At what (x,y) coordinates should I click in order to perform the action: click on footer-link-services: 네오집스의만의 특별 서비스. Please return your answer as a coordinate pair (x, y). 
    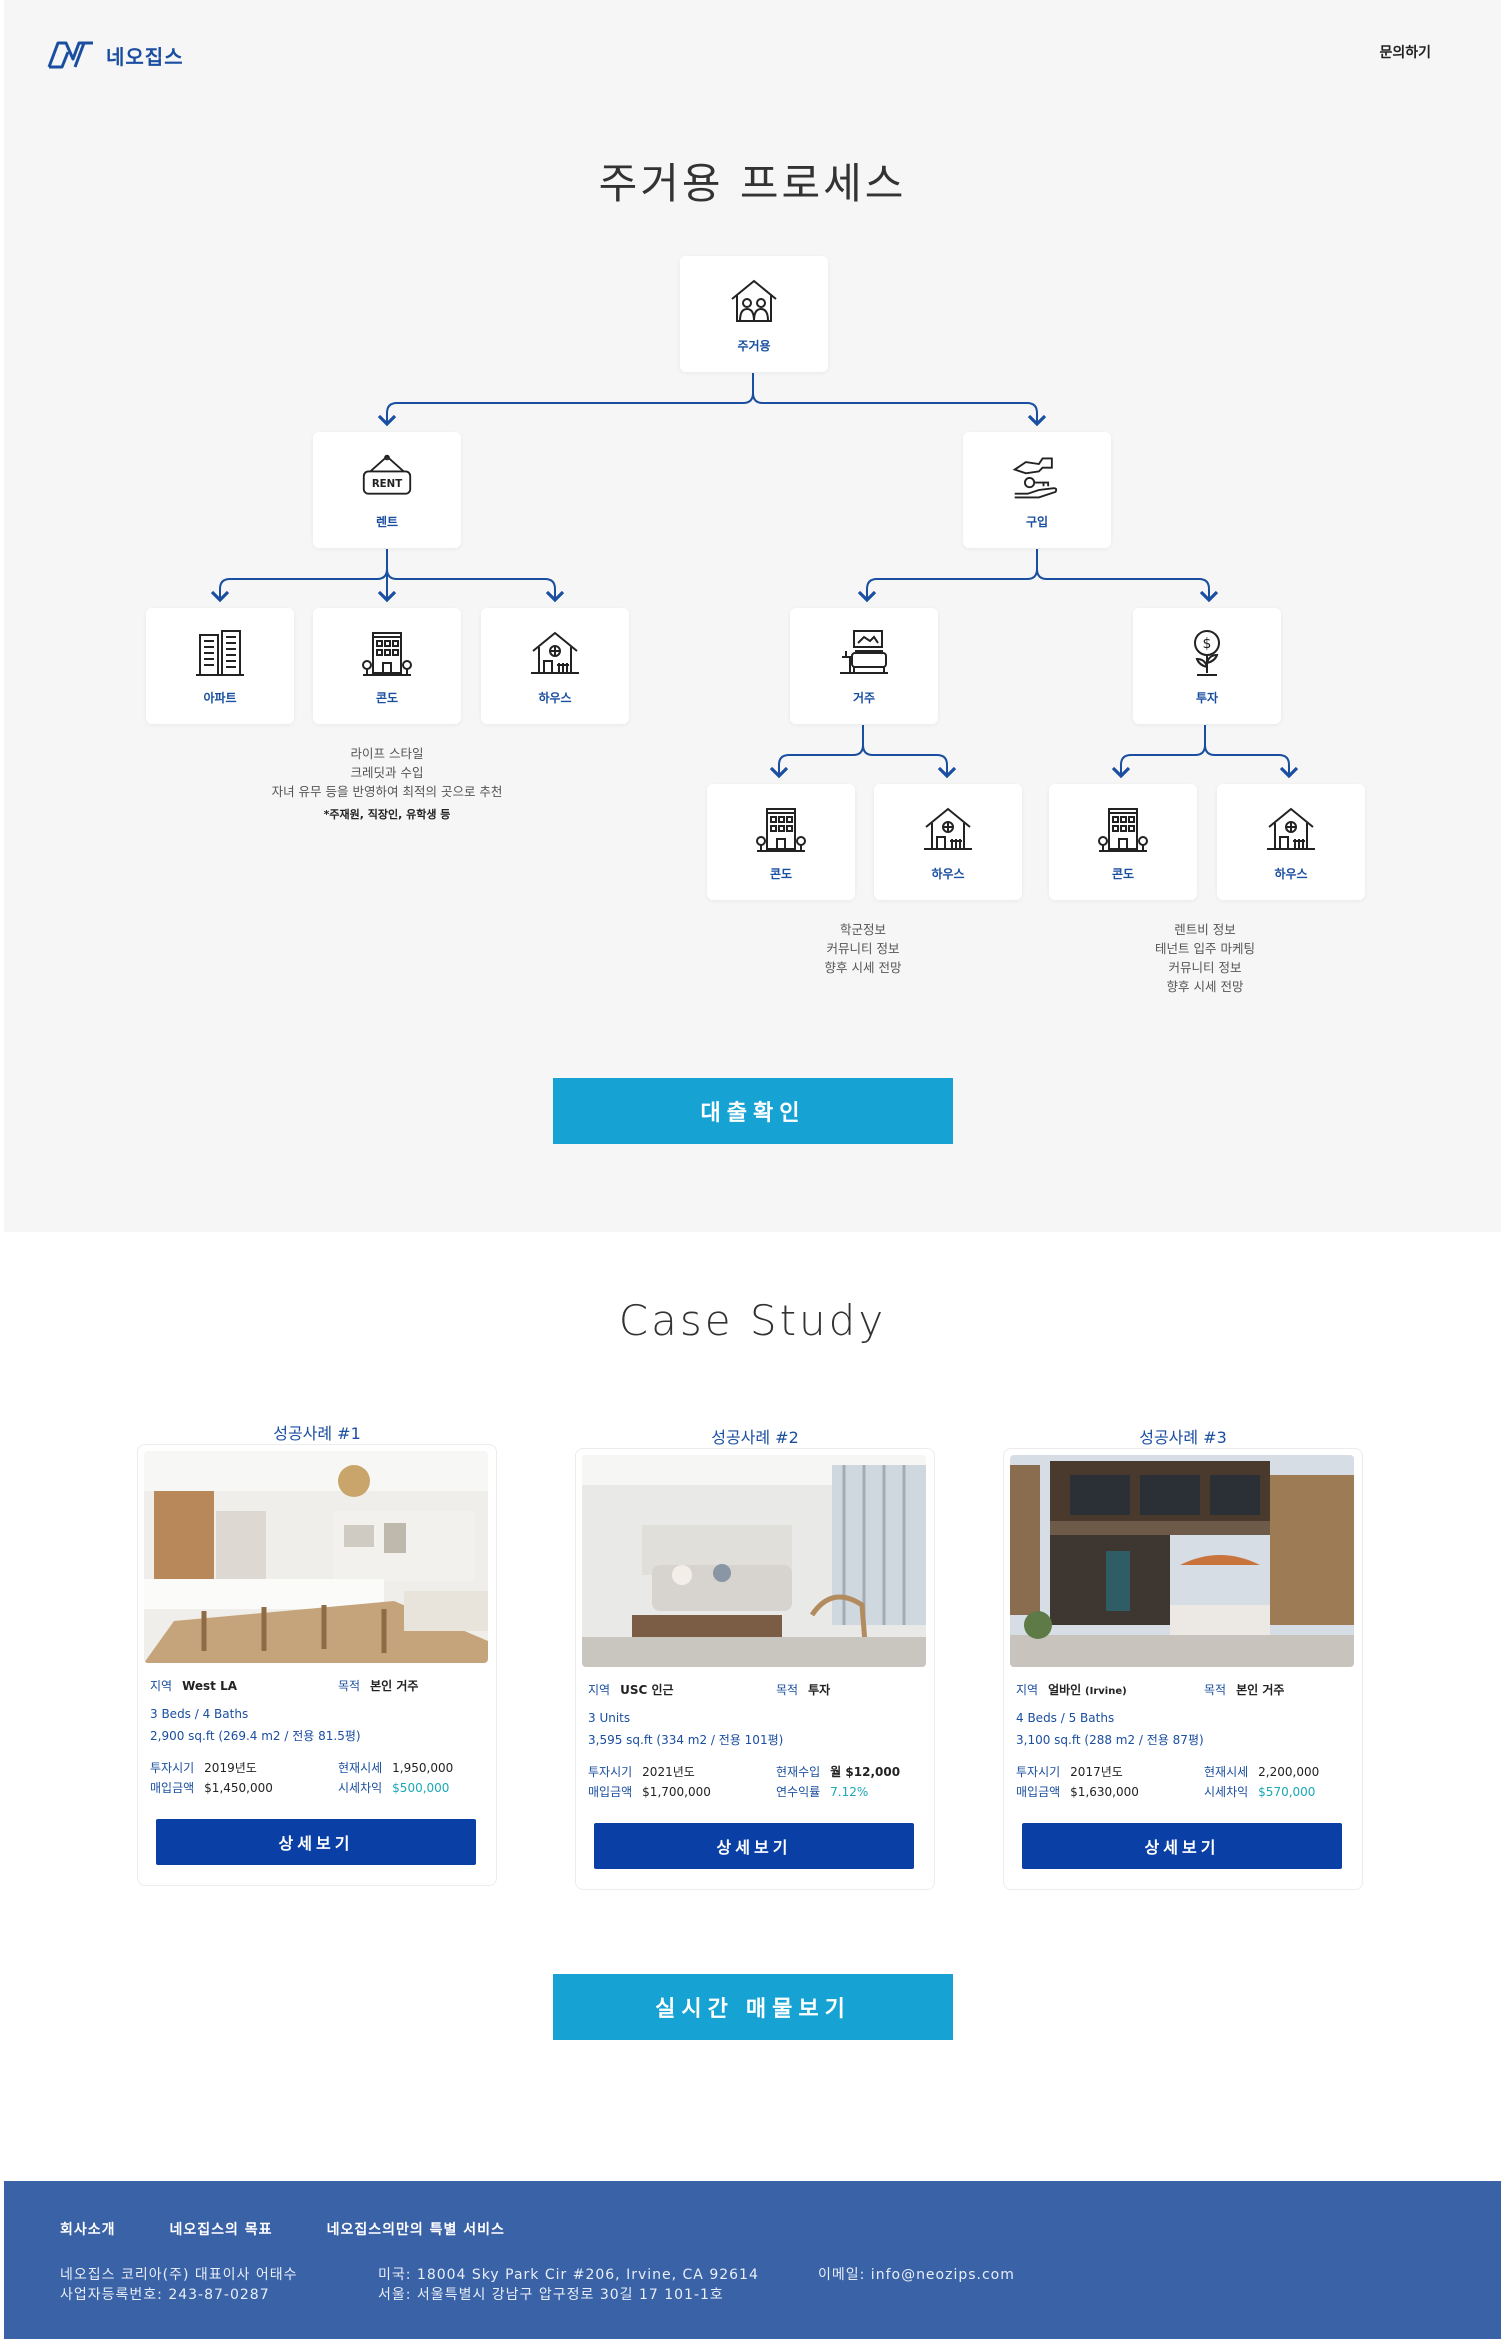
    Looking at the image, I should click on (416, 2229).